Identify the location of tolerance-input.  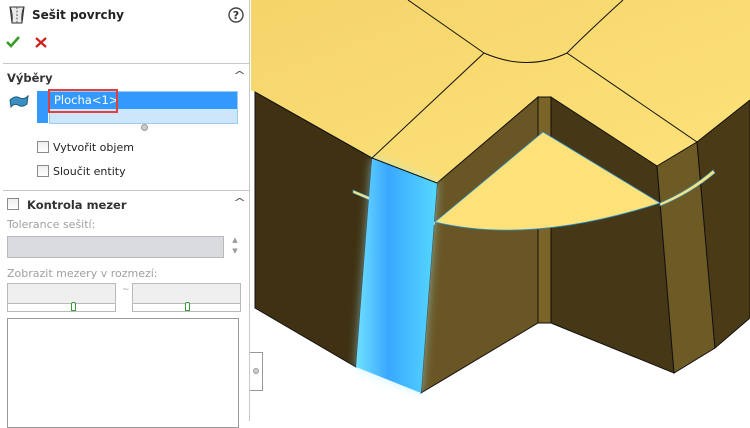
(115, 247).